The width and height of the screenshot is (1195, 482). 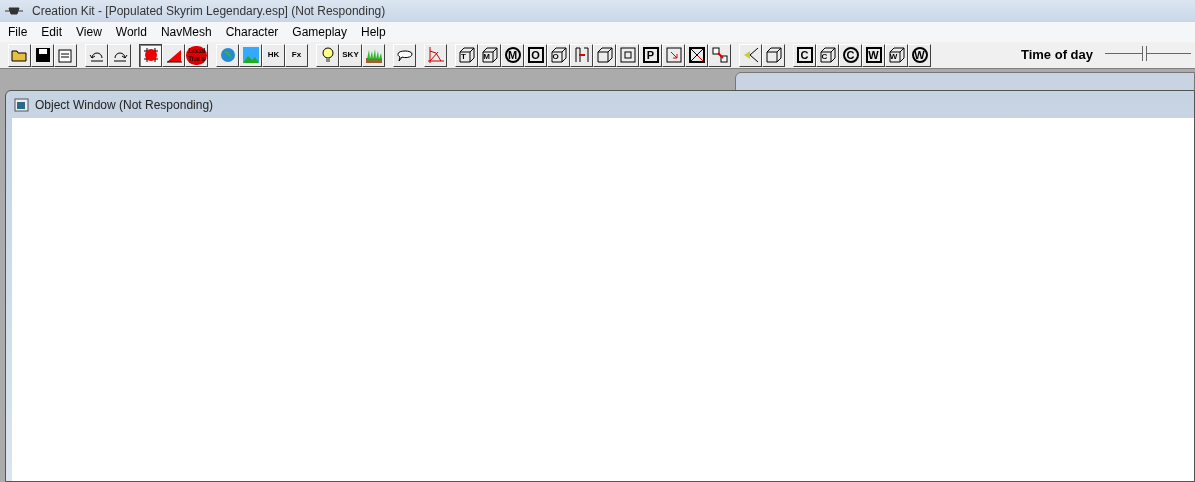 I want to click on app-icon, so click(x=14, y=11).